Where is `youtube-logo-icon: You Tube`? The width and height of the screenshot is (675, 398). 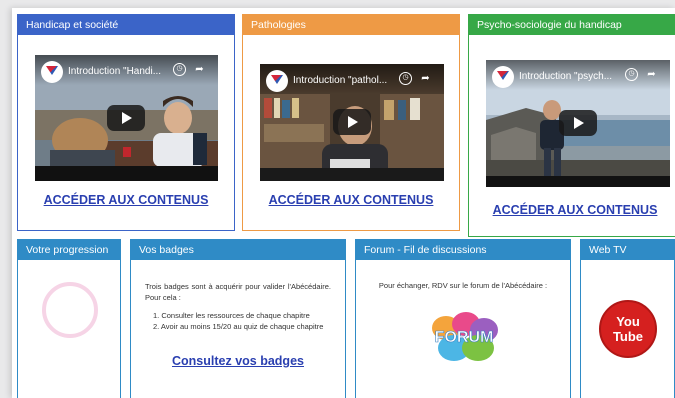 youtube-logo-icon: You Tube is located at coordinates (628, 329).